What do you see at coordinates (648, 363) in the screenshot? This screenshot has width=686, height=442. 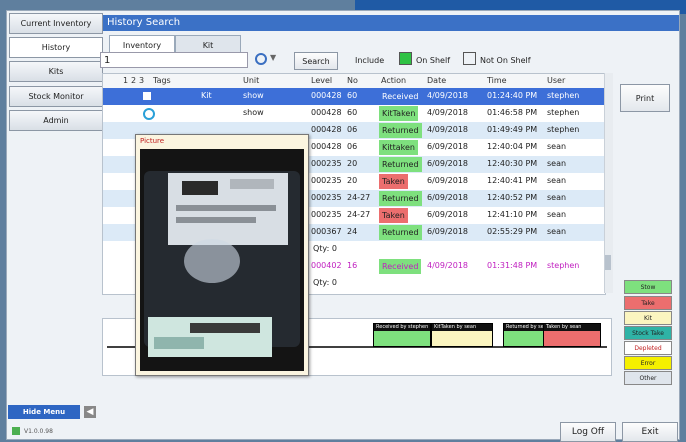 I see `legend-error: Error` at bounding box center [648, 363].